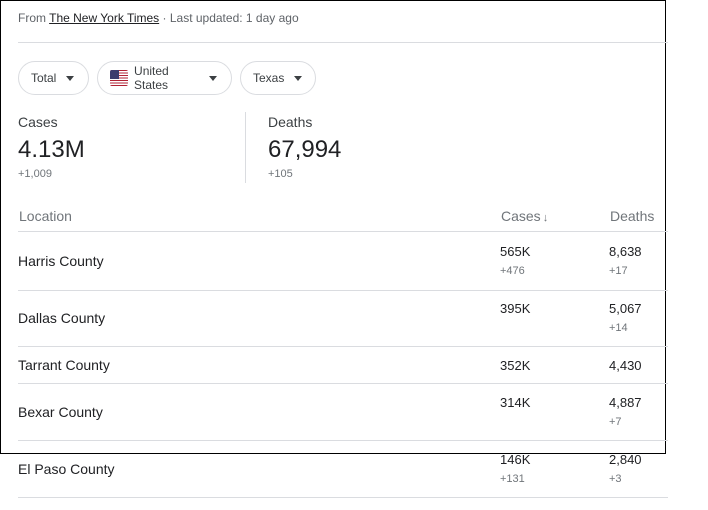  I want to click on row-location: Bexar County, so click(60, 412).